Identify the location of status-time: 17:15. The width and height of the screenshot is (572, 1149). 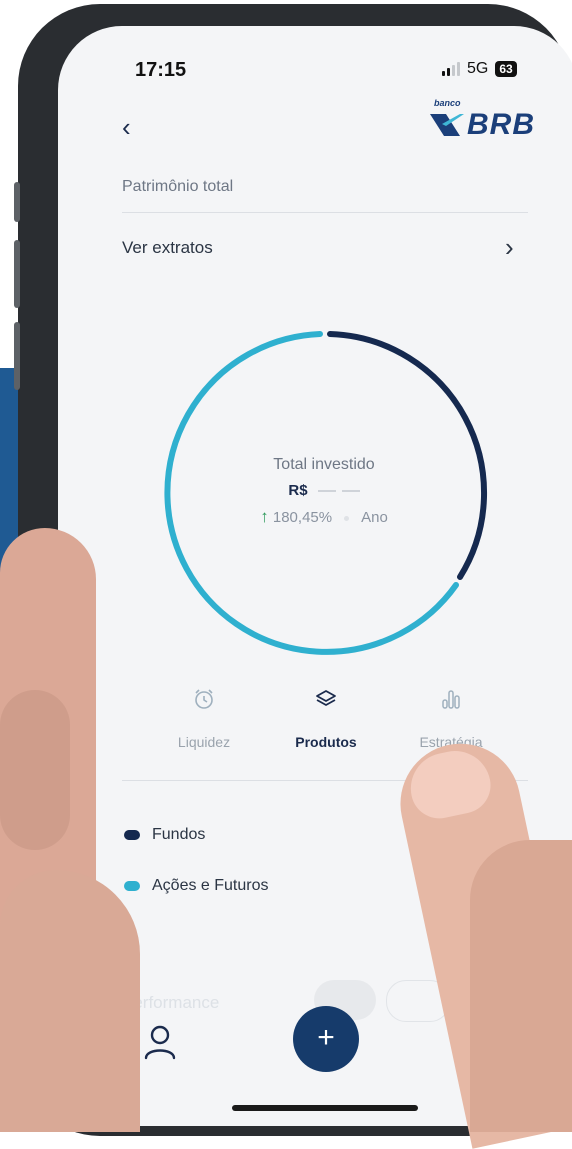
(161, 70).